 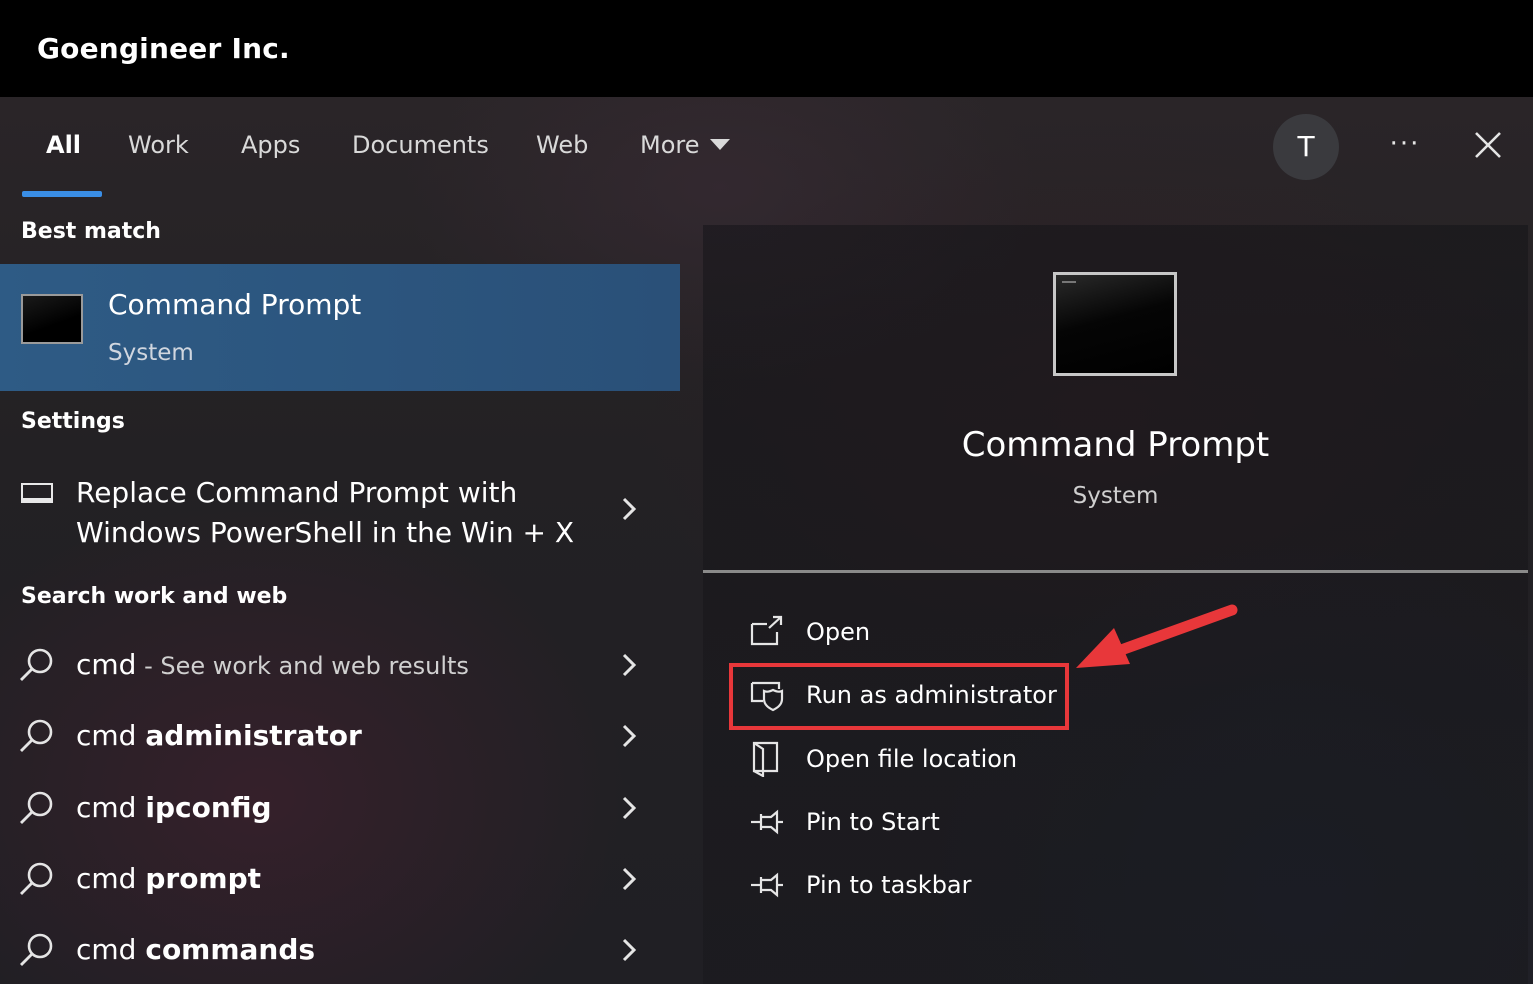 I want to click on search-suggestion: cmd prompt, so click(x=340, y=880).